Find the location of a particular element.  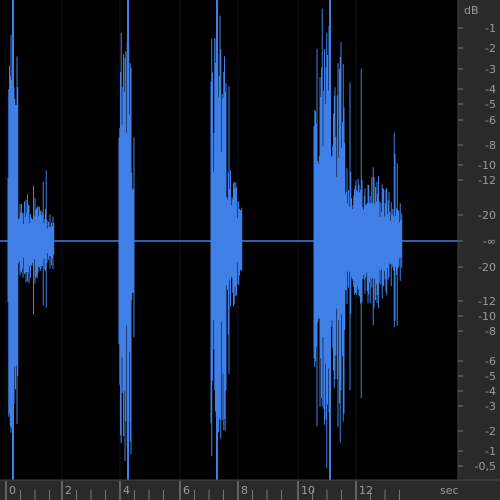

time-ruler is located at coordinates (250, 490).